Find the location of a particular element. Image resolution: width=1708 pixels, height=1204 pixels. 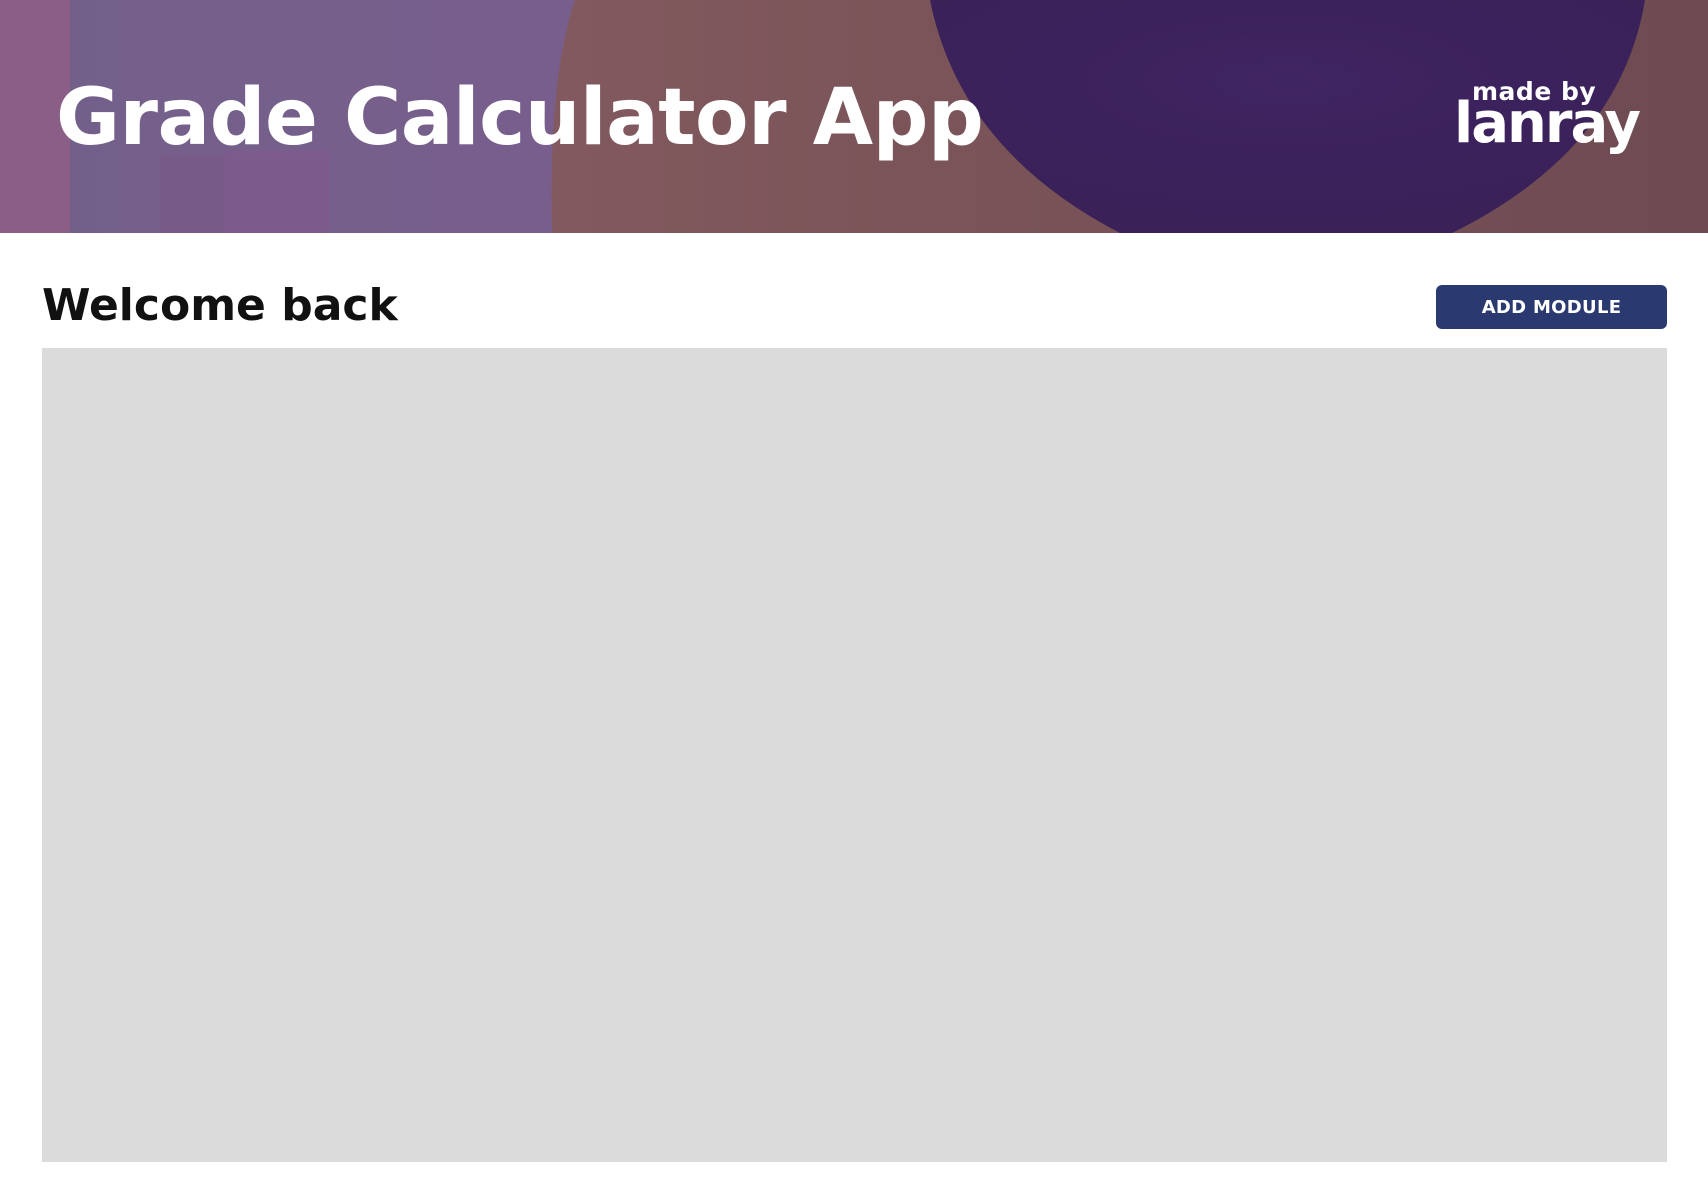

brand-wordmark: lanray is located at coordinates (1547, 123).